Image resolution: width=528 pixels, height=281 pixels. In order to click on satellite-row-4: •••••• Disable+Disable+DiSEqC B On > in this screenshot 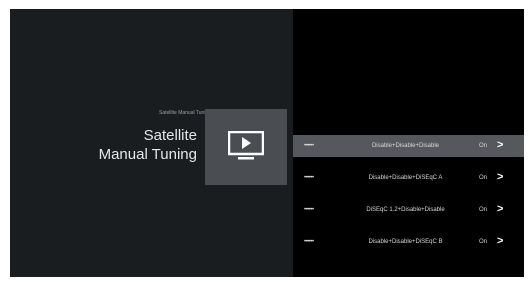, I will do `click(408, 242)`.